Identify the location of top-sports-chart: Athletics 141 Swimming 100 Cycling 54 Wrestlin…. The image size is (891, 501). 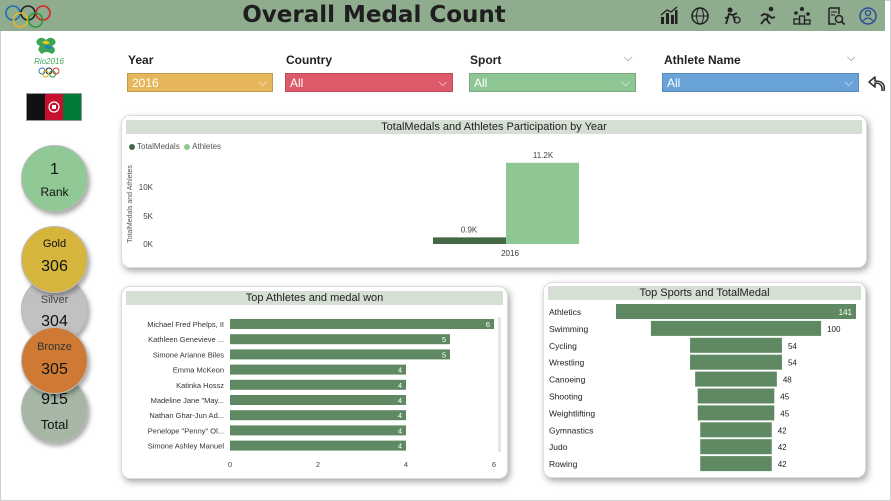
(702, 388).